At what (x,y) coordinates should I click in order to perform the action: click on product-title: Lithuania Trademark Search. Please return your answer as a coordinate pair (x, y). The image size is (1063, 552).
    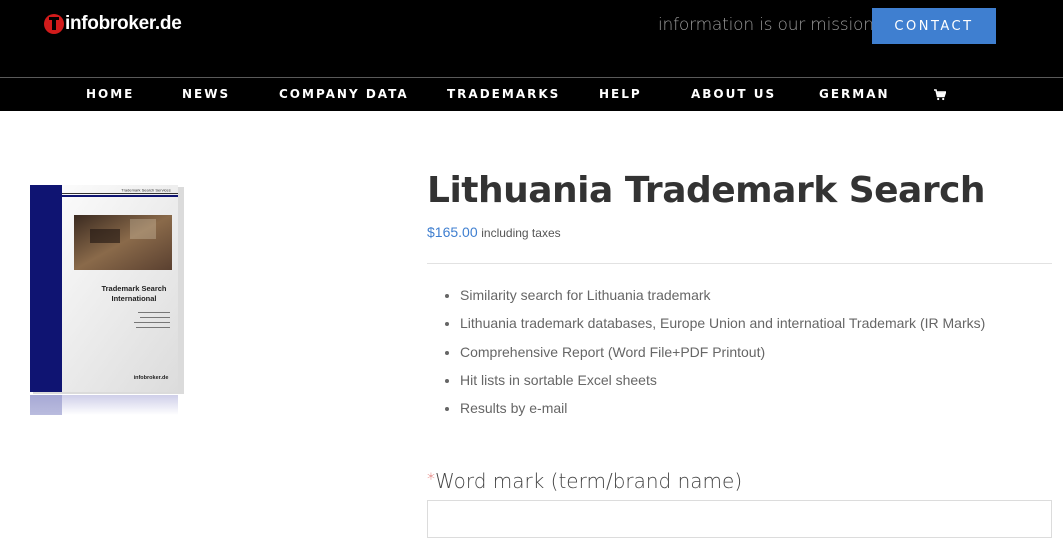
    Looking at the image, I should click on (706, 190).